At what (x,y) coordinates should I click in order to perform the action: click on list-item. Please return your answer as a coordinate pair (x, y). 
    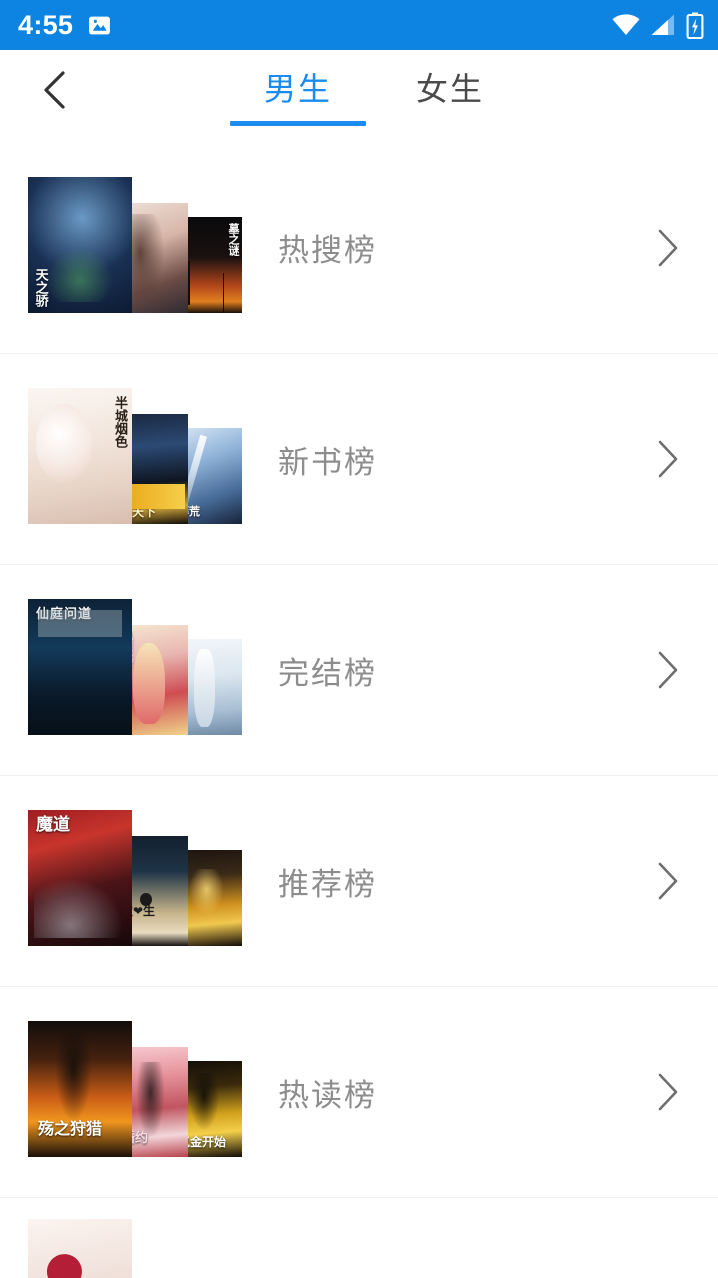
    Looking at the image, I should click on (359, 1237).